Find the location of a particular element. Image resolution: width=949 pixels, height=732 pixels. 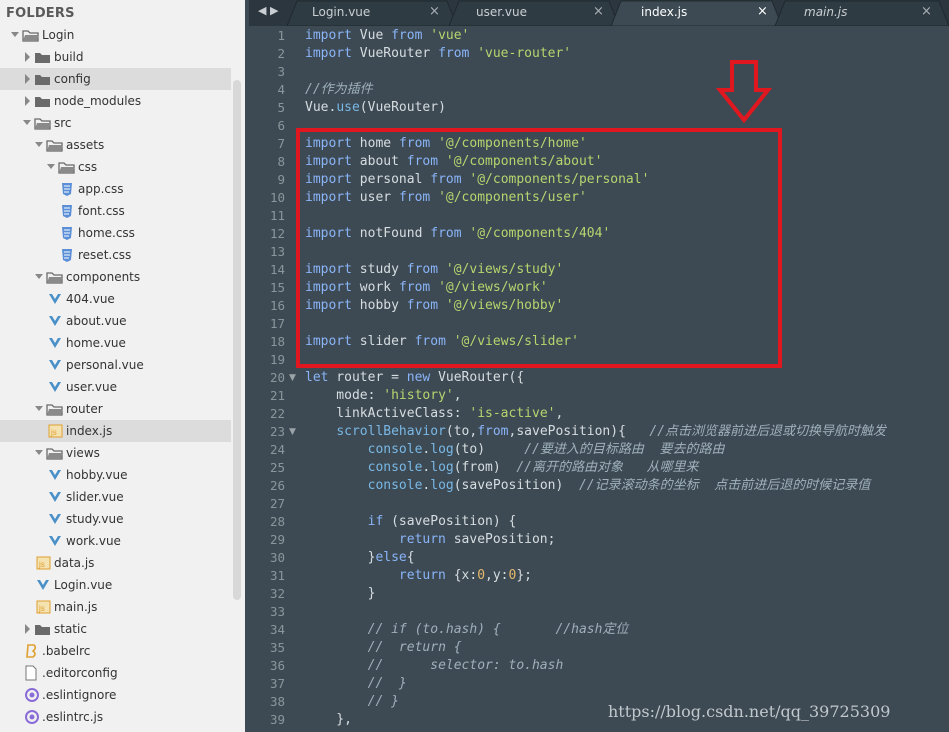

sidebar-item: js index.js is located at coordinates (115, 431).